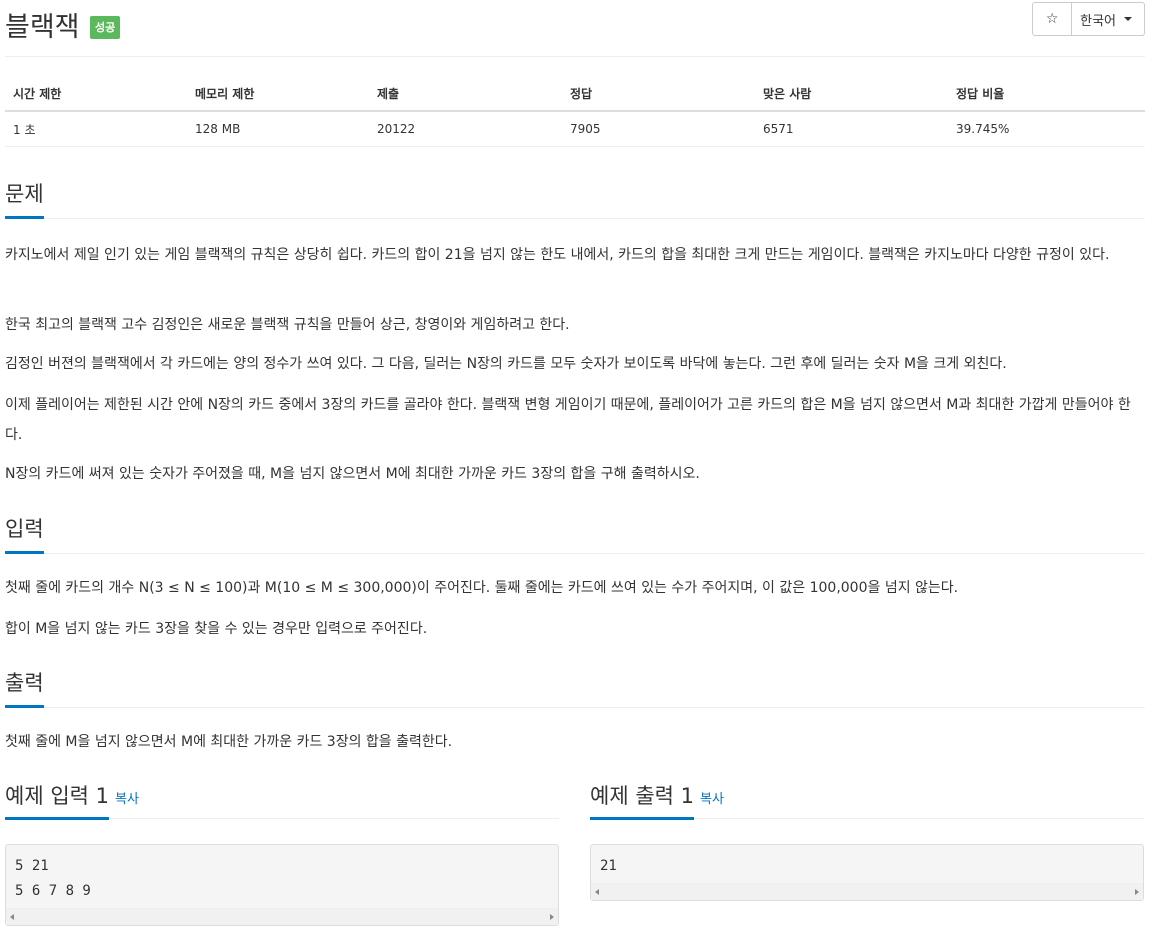 The image size is (1154, 933). I want to click on copy-input-button: 복사, so click(127, 799).